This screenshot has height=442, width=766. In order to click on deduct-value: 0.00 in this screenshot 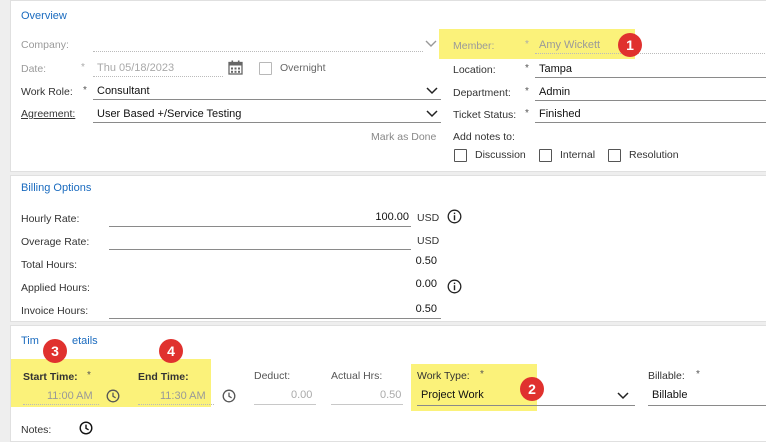, I will do `click(301, 395)`.